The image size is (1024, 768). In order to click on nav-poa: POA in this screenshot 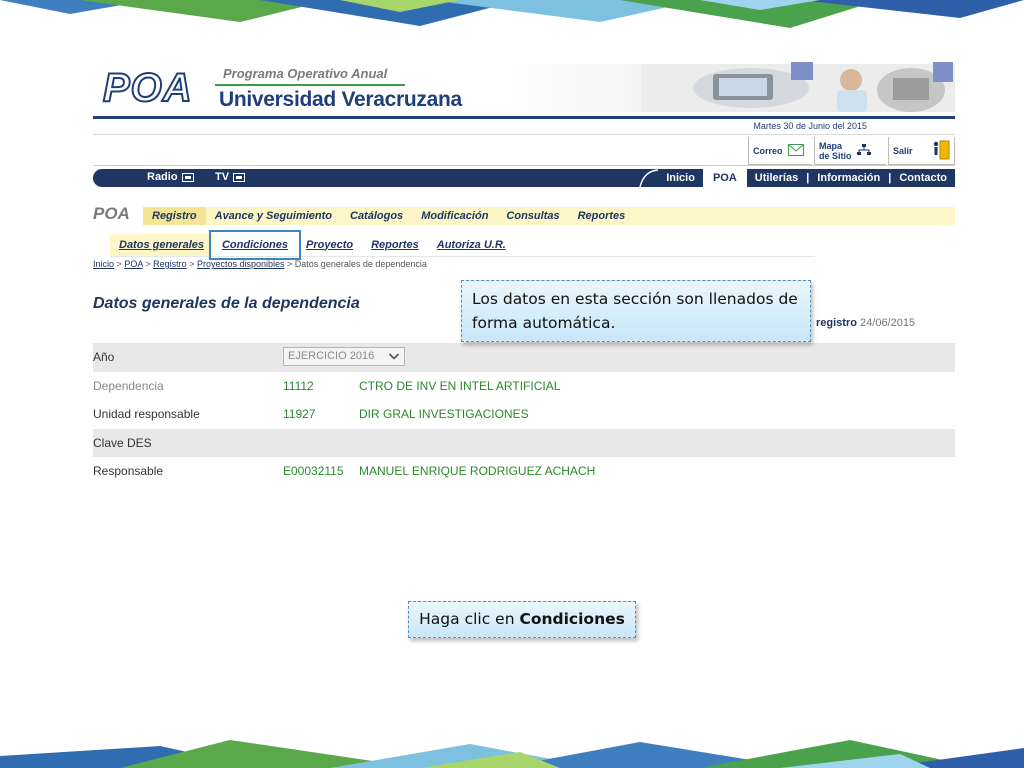, I will do `click(724, 178)`.